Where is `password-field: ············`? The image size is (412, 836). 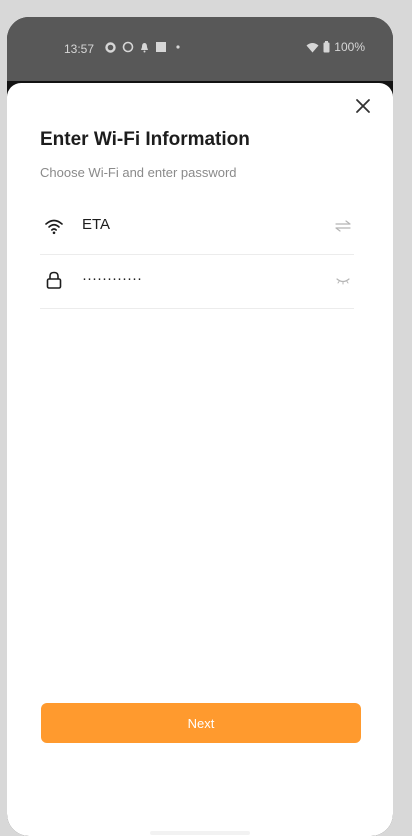 password-field: ············ is located at coordinates (197, 281).